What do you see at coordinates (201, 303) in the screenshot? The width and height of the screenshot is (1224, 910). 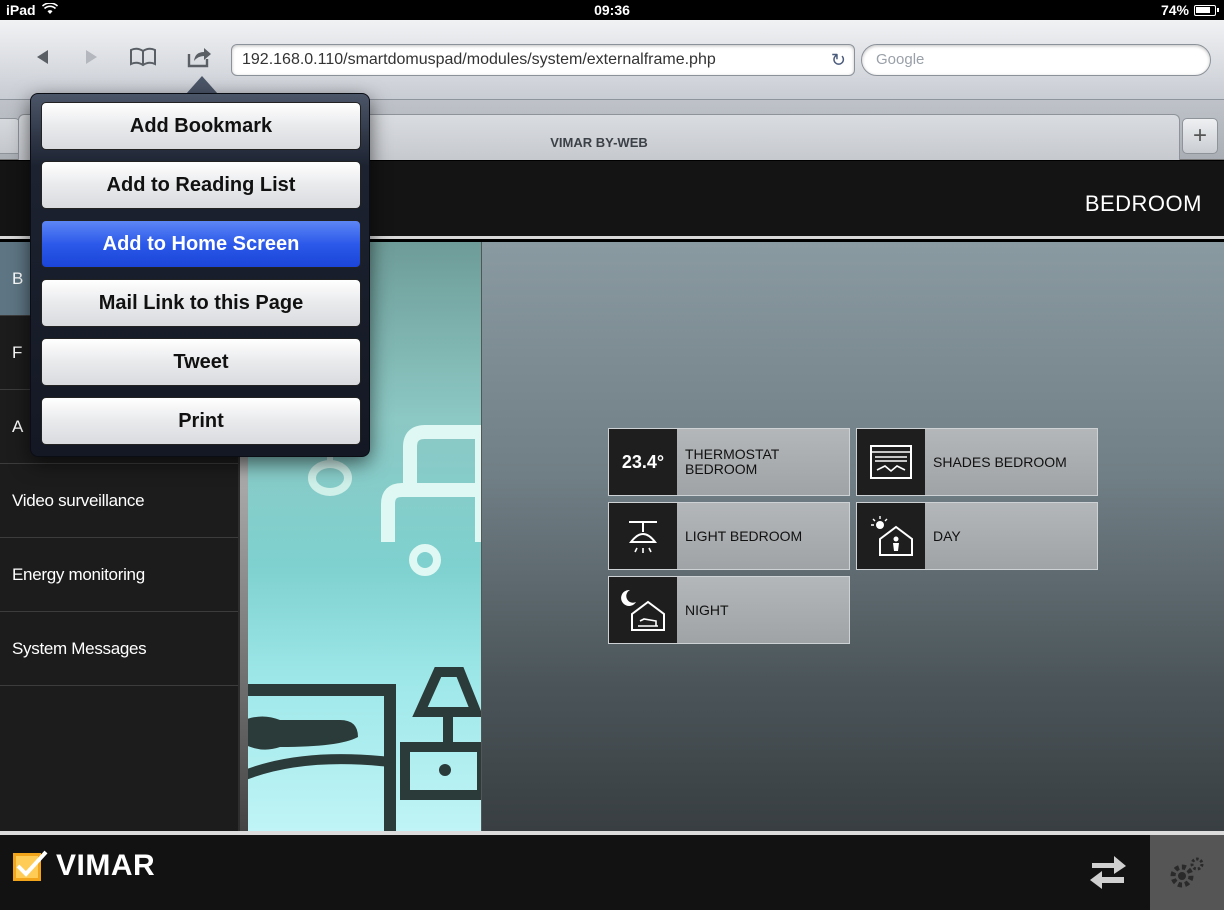 I see `mail-link-button: Mail Link to this Page` at bounding box center [201, 303].